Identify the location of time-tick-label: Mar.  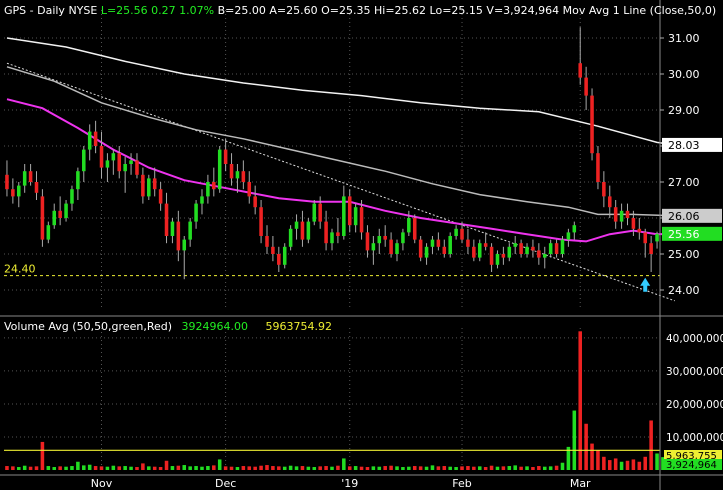
(580, 483).